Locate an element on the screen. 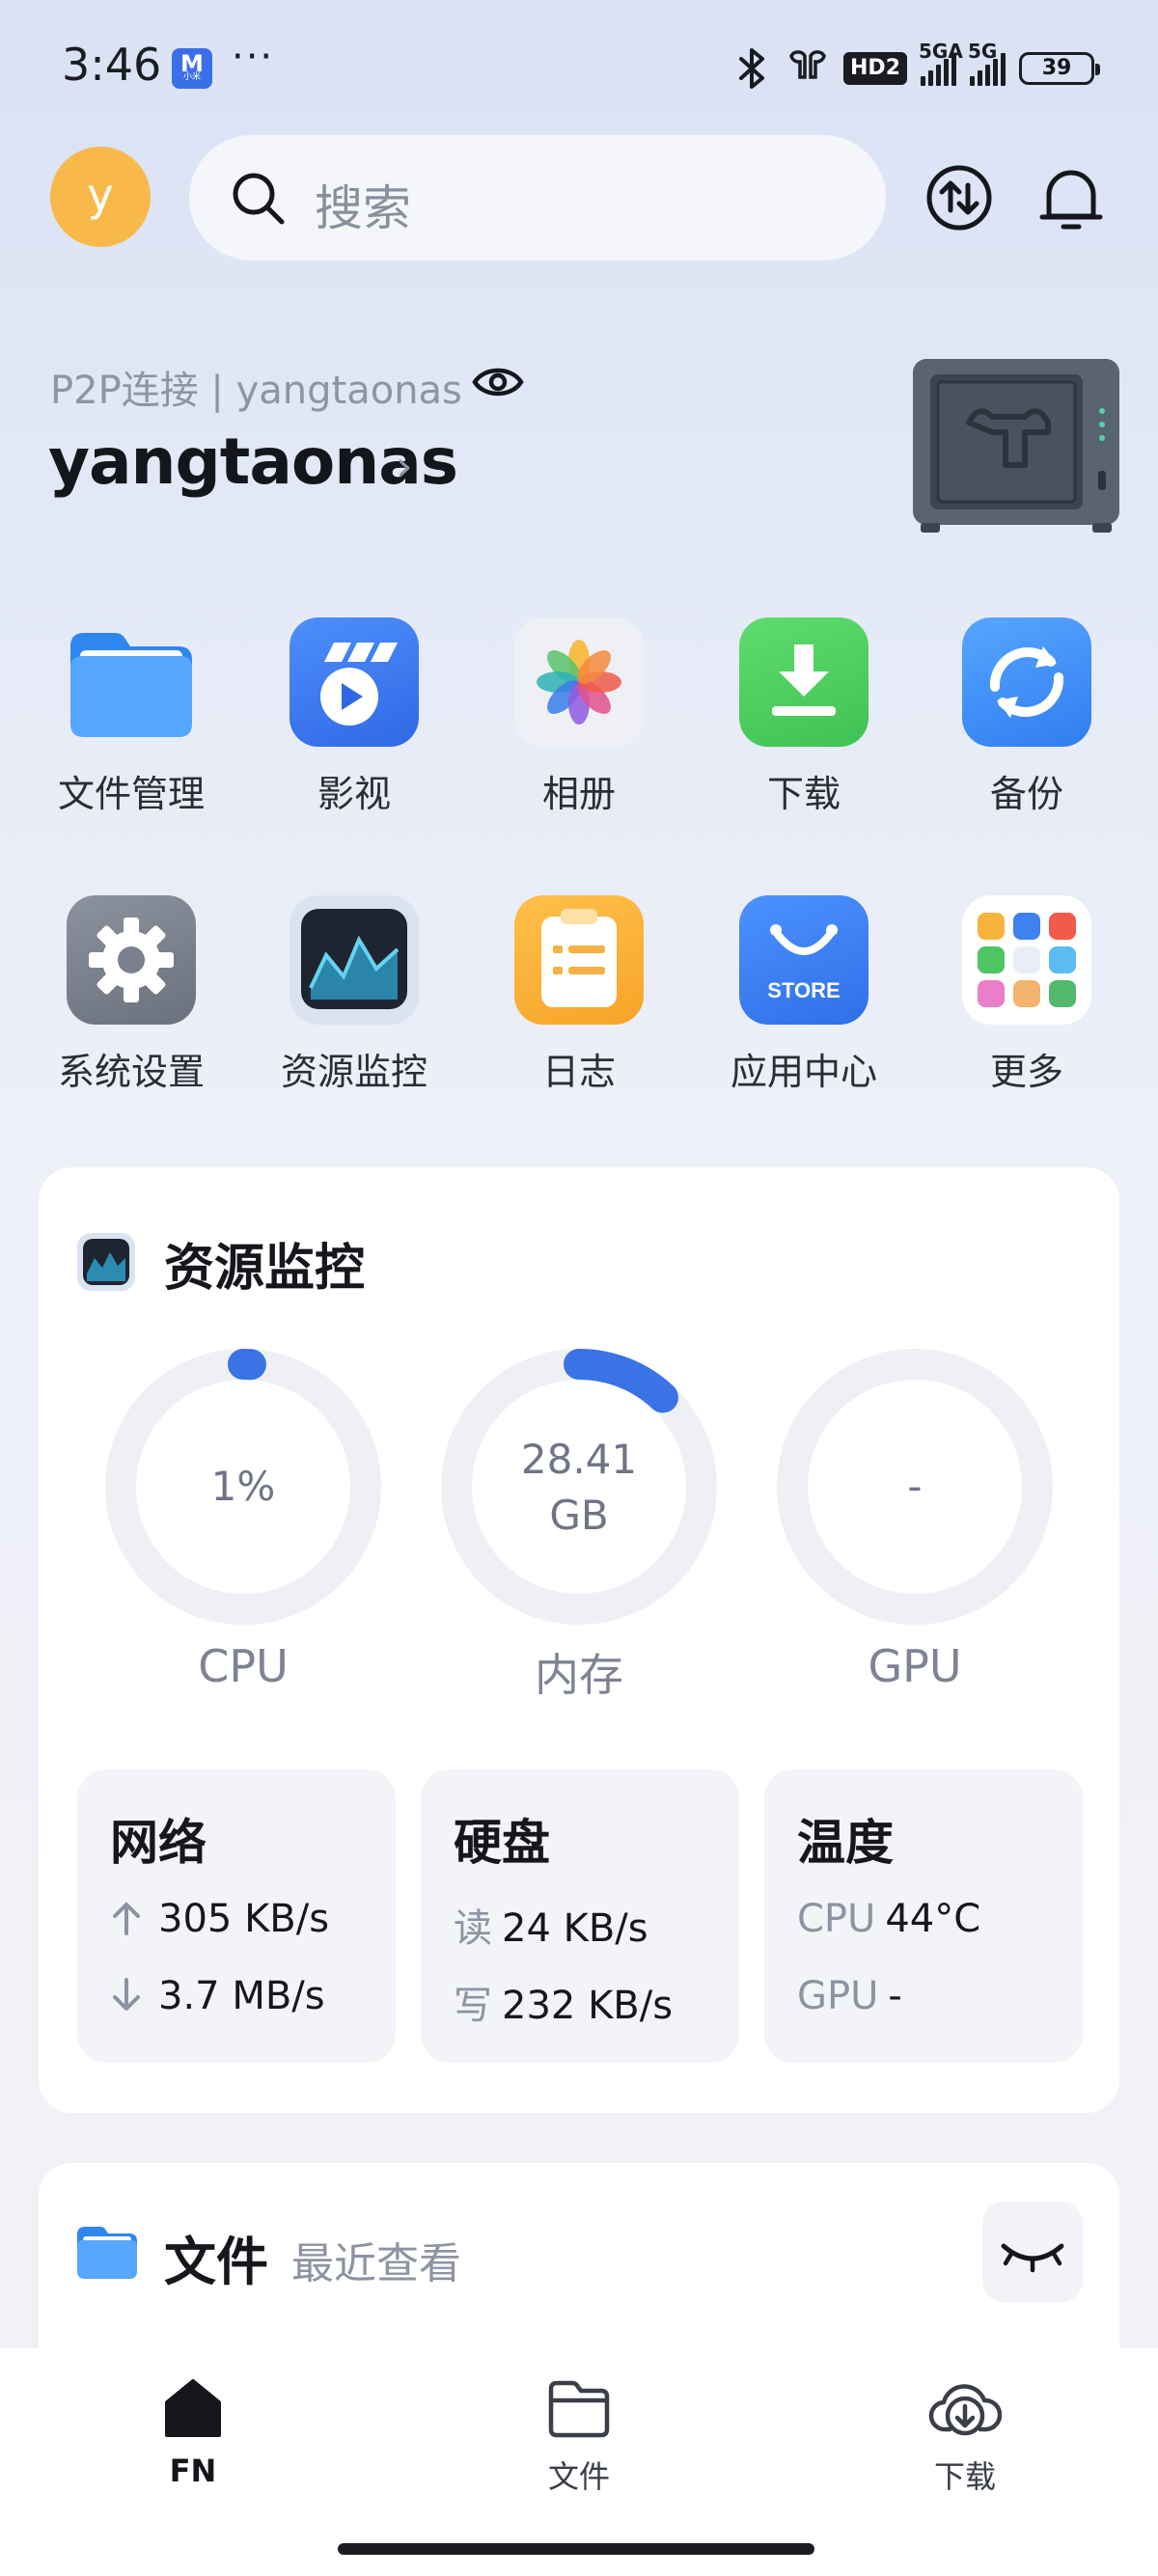  transfer-icon is located at coordinates (959, 198).